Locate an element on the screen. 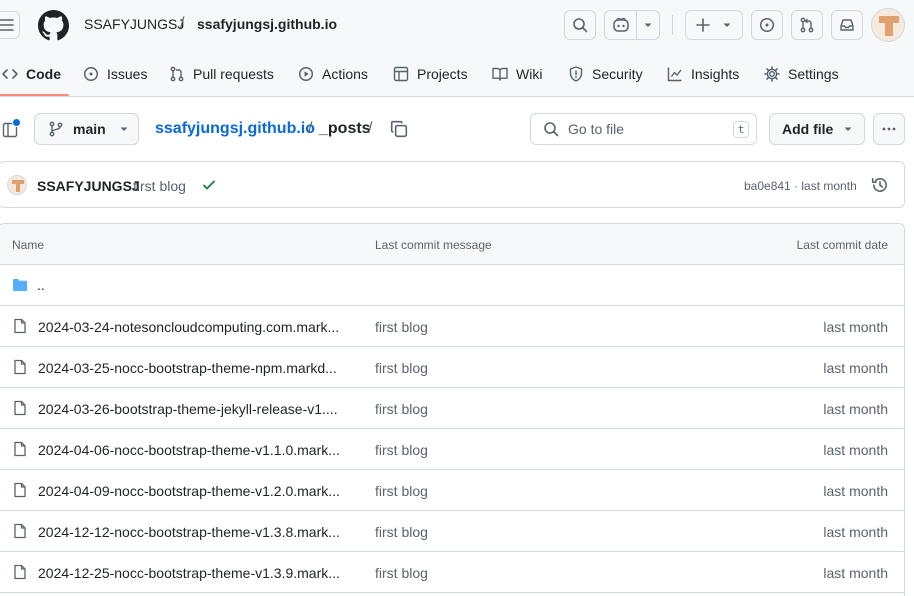  search-icon is located at coordinates (580, 25).